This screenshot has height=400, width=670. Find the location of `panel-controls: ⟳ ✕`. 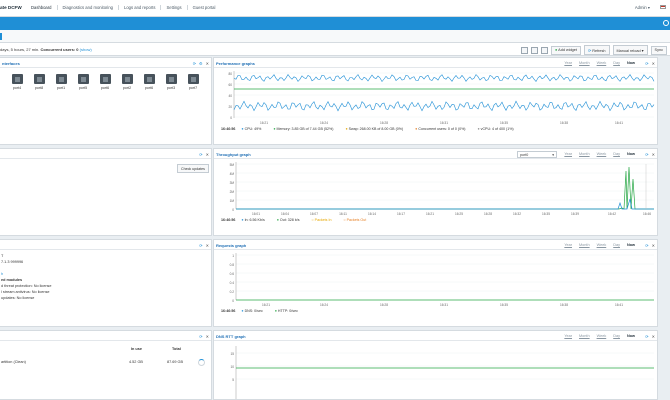

panel-controls: ⟳ ✕ is located at coordinates (648, 245).